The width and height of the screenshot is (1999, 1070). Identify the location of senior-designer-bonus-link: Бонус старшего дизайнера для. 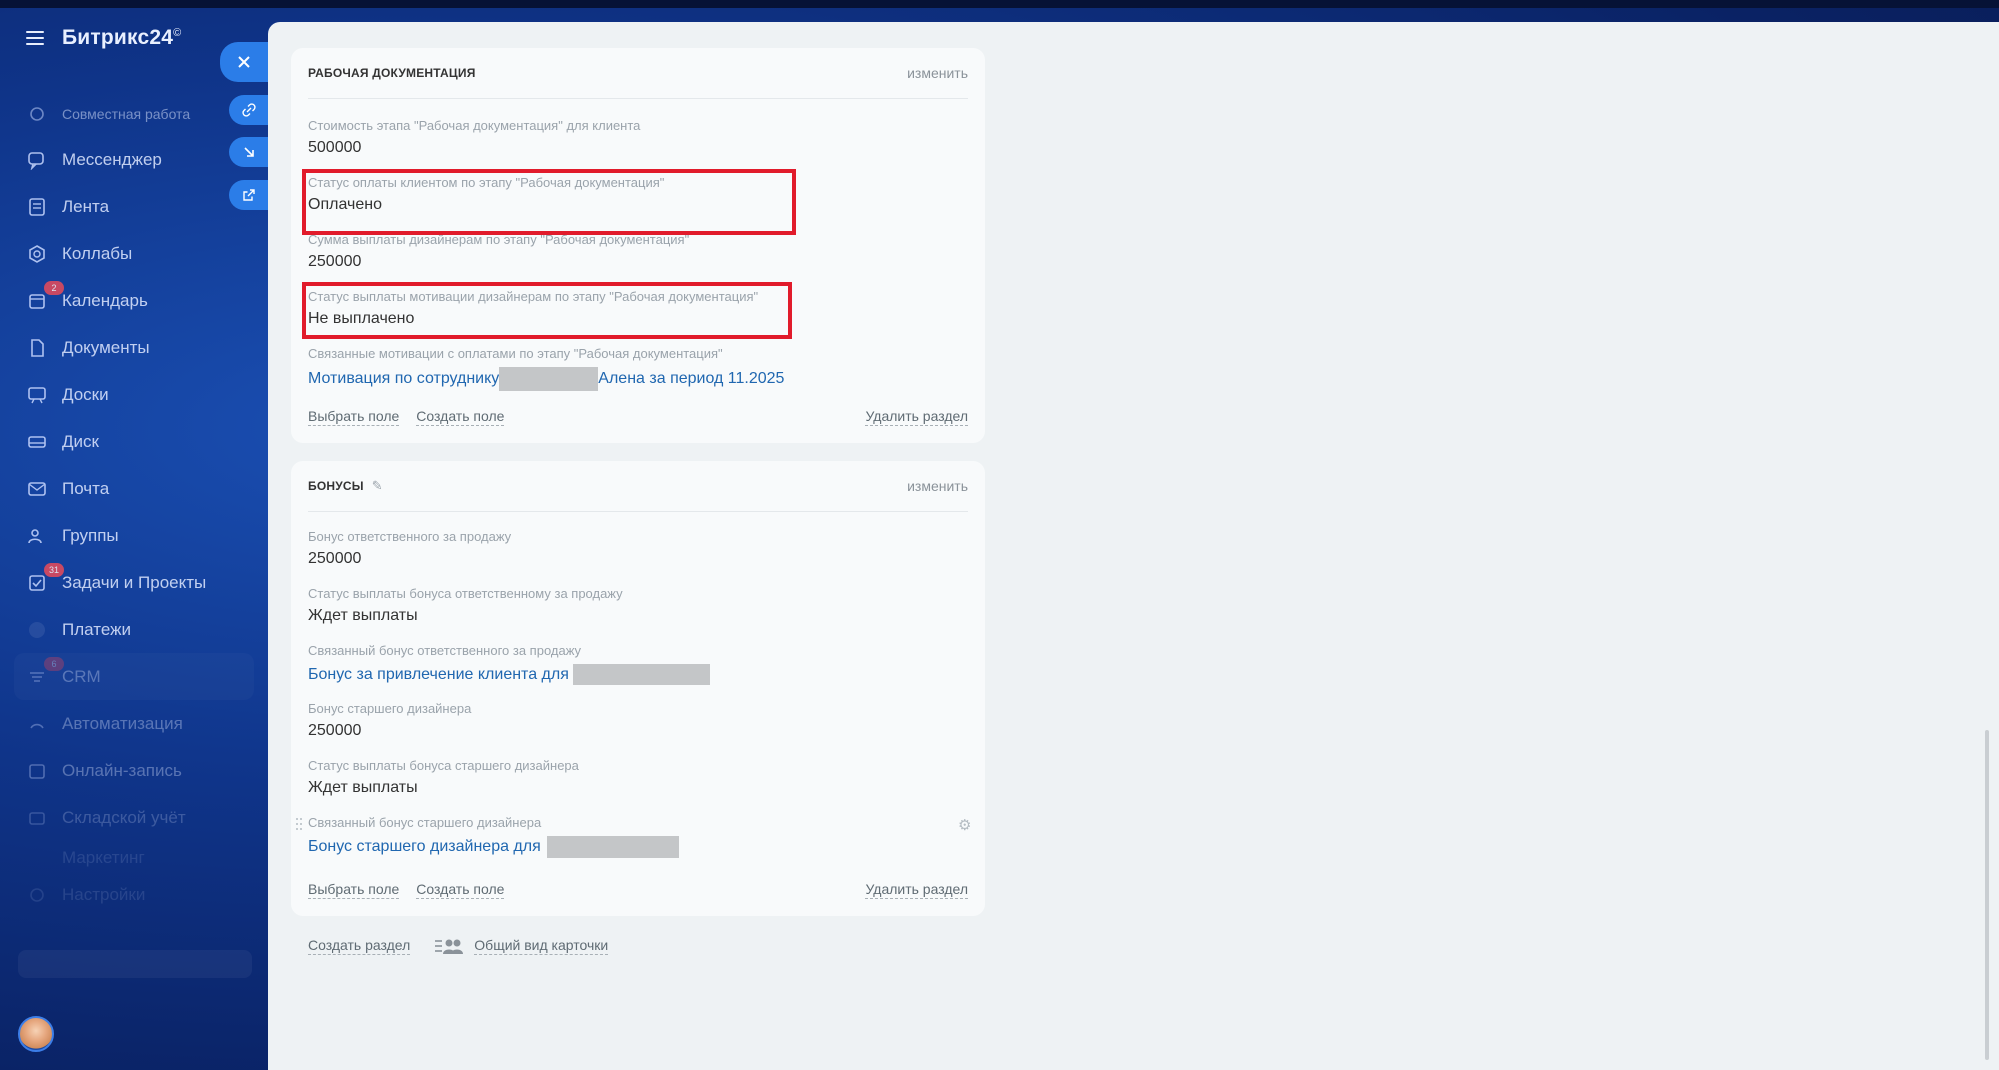
(493, 847).